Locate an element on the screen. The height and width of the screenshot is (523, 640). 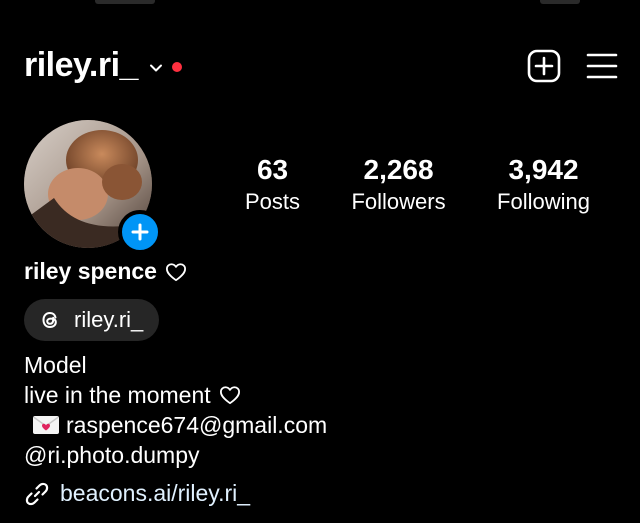
add-story-button is located at coordinates (140, 232).